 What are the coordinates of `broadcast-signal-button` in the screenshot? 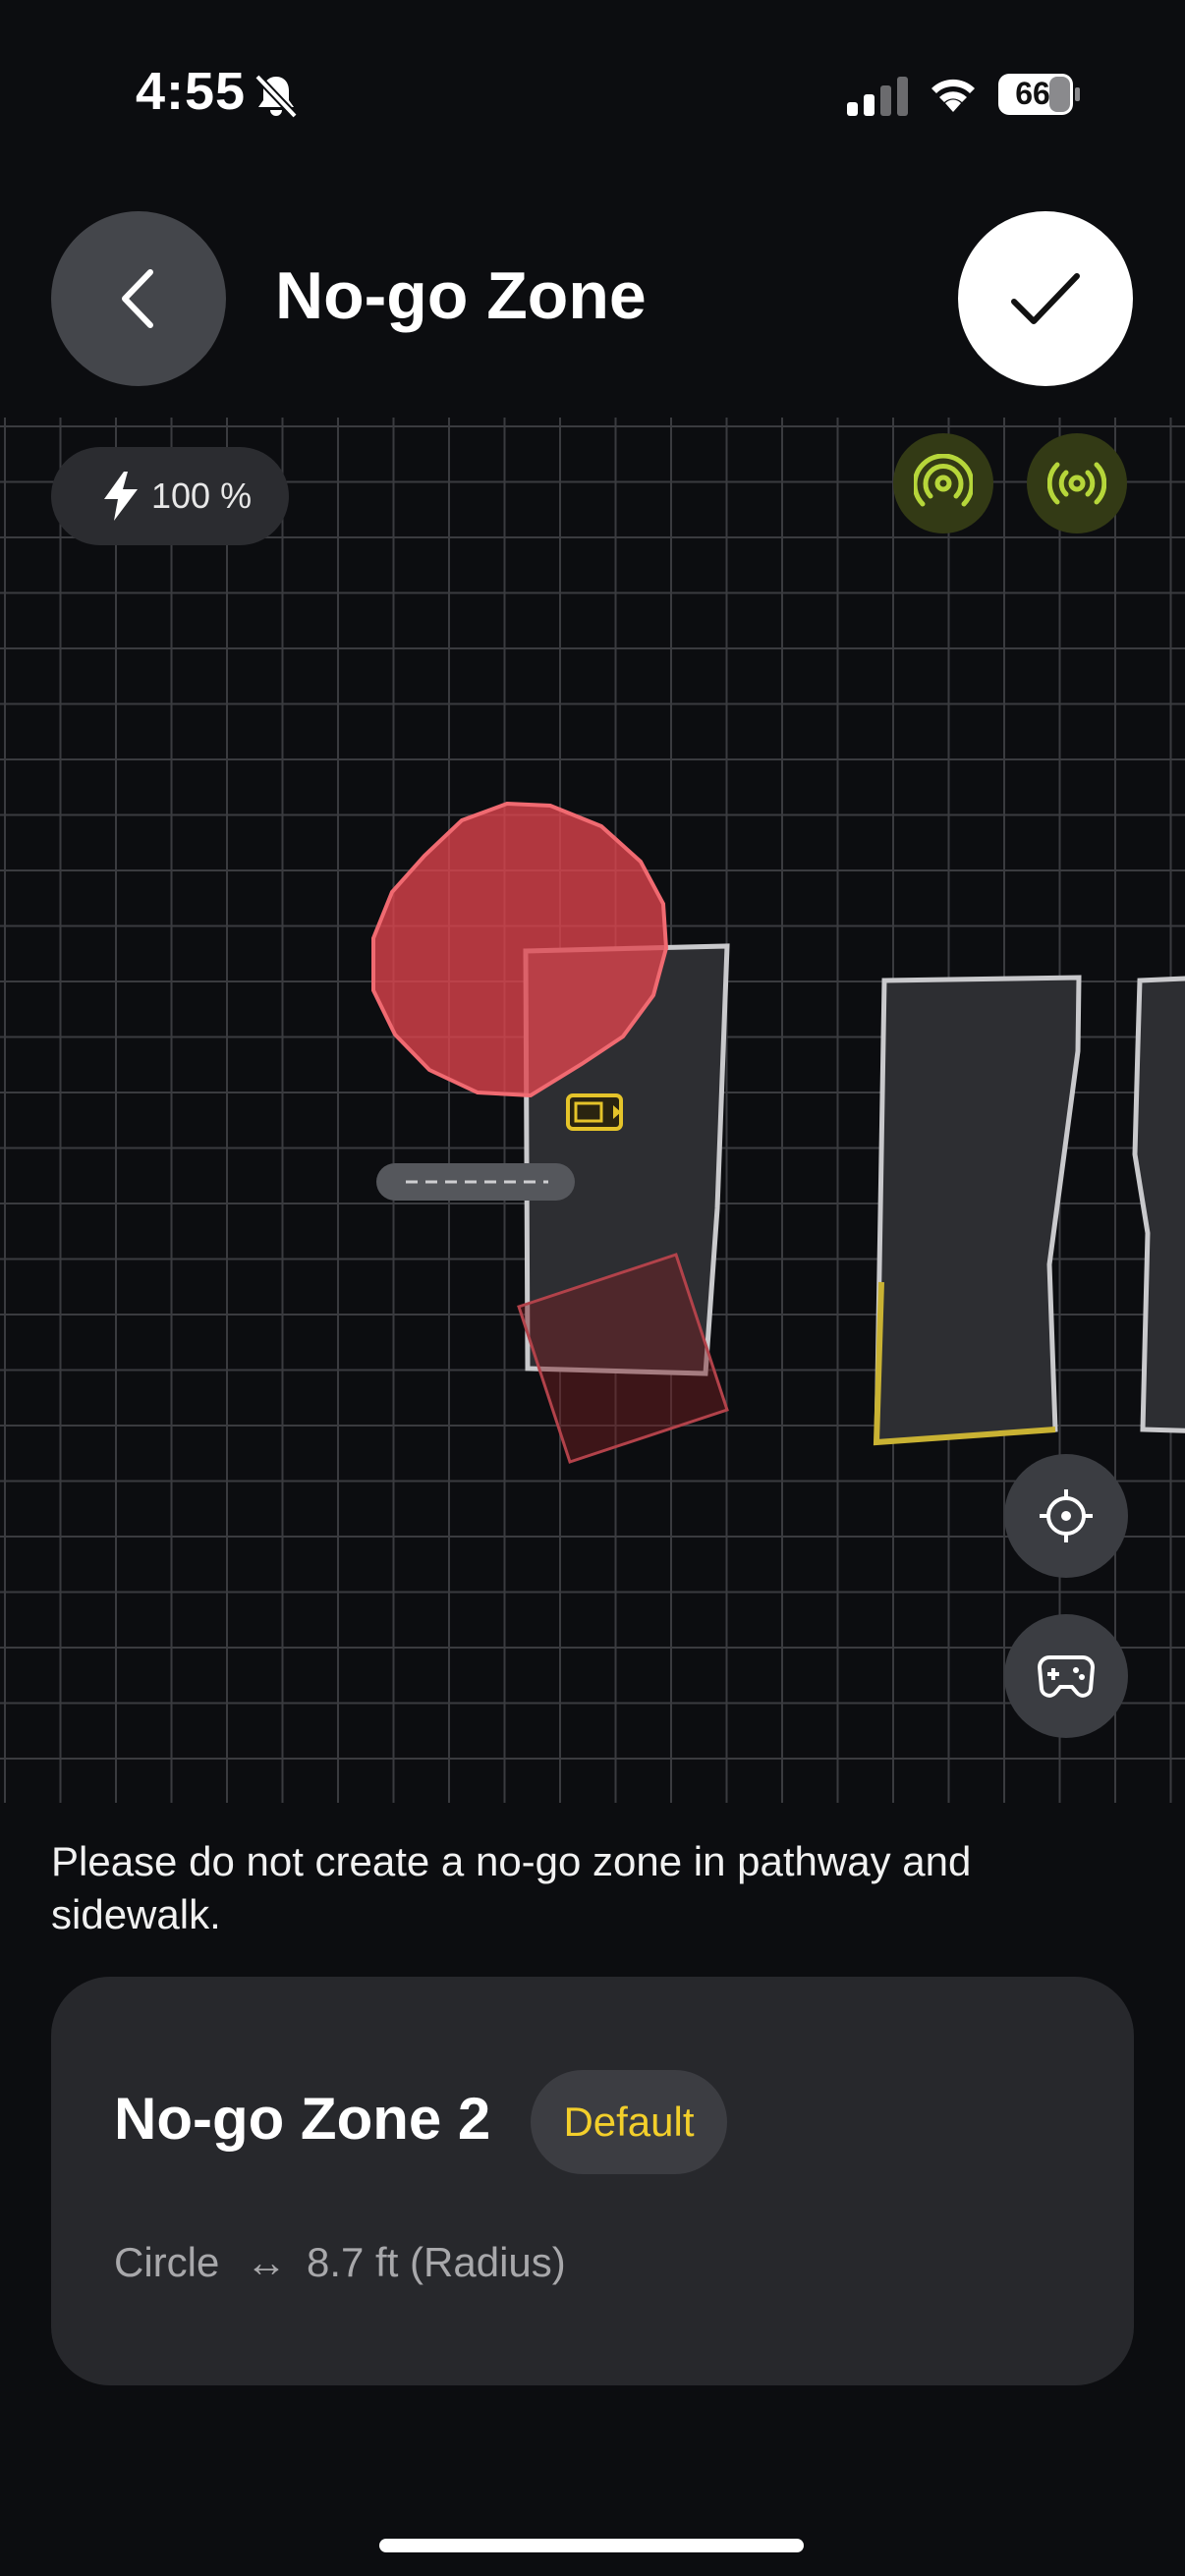 It's located at (1077, 483).